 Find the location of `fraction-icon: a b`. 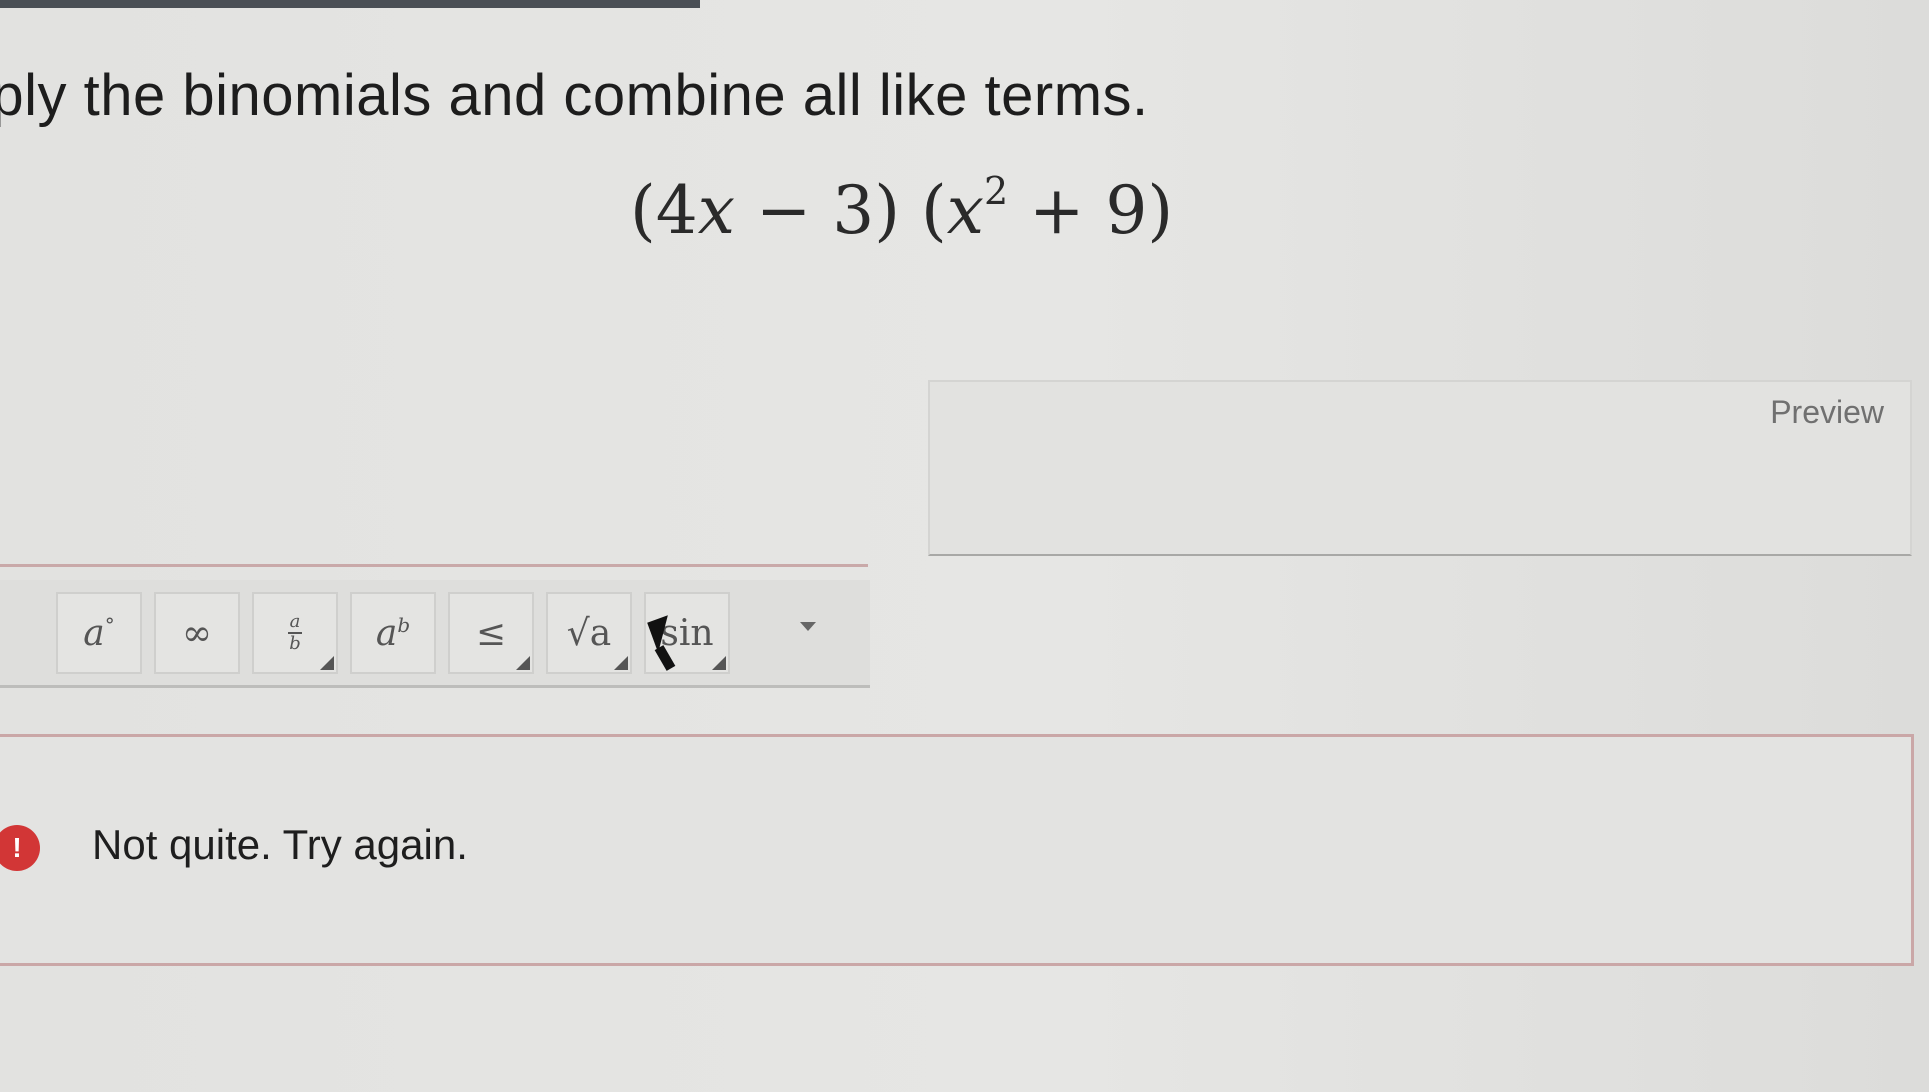

fraction-icon: a b is located at coordinates (295, 633).